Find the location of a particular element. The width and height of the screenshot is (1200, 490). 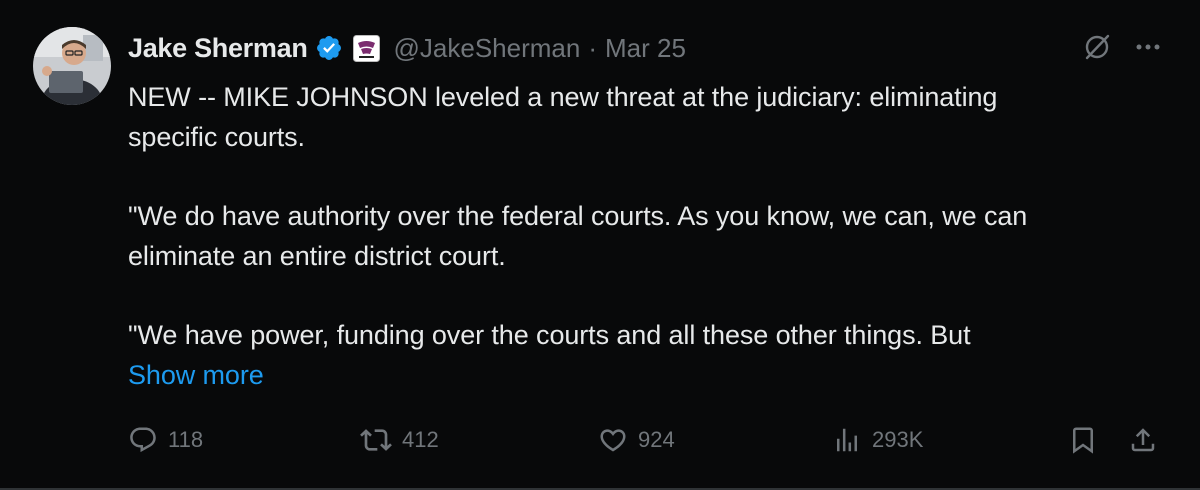

share-button is located at coordinates (1143, 440).